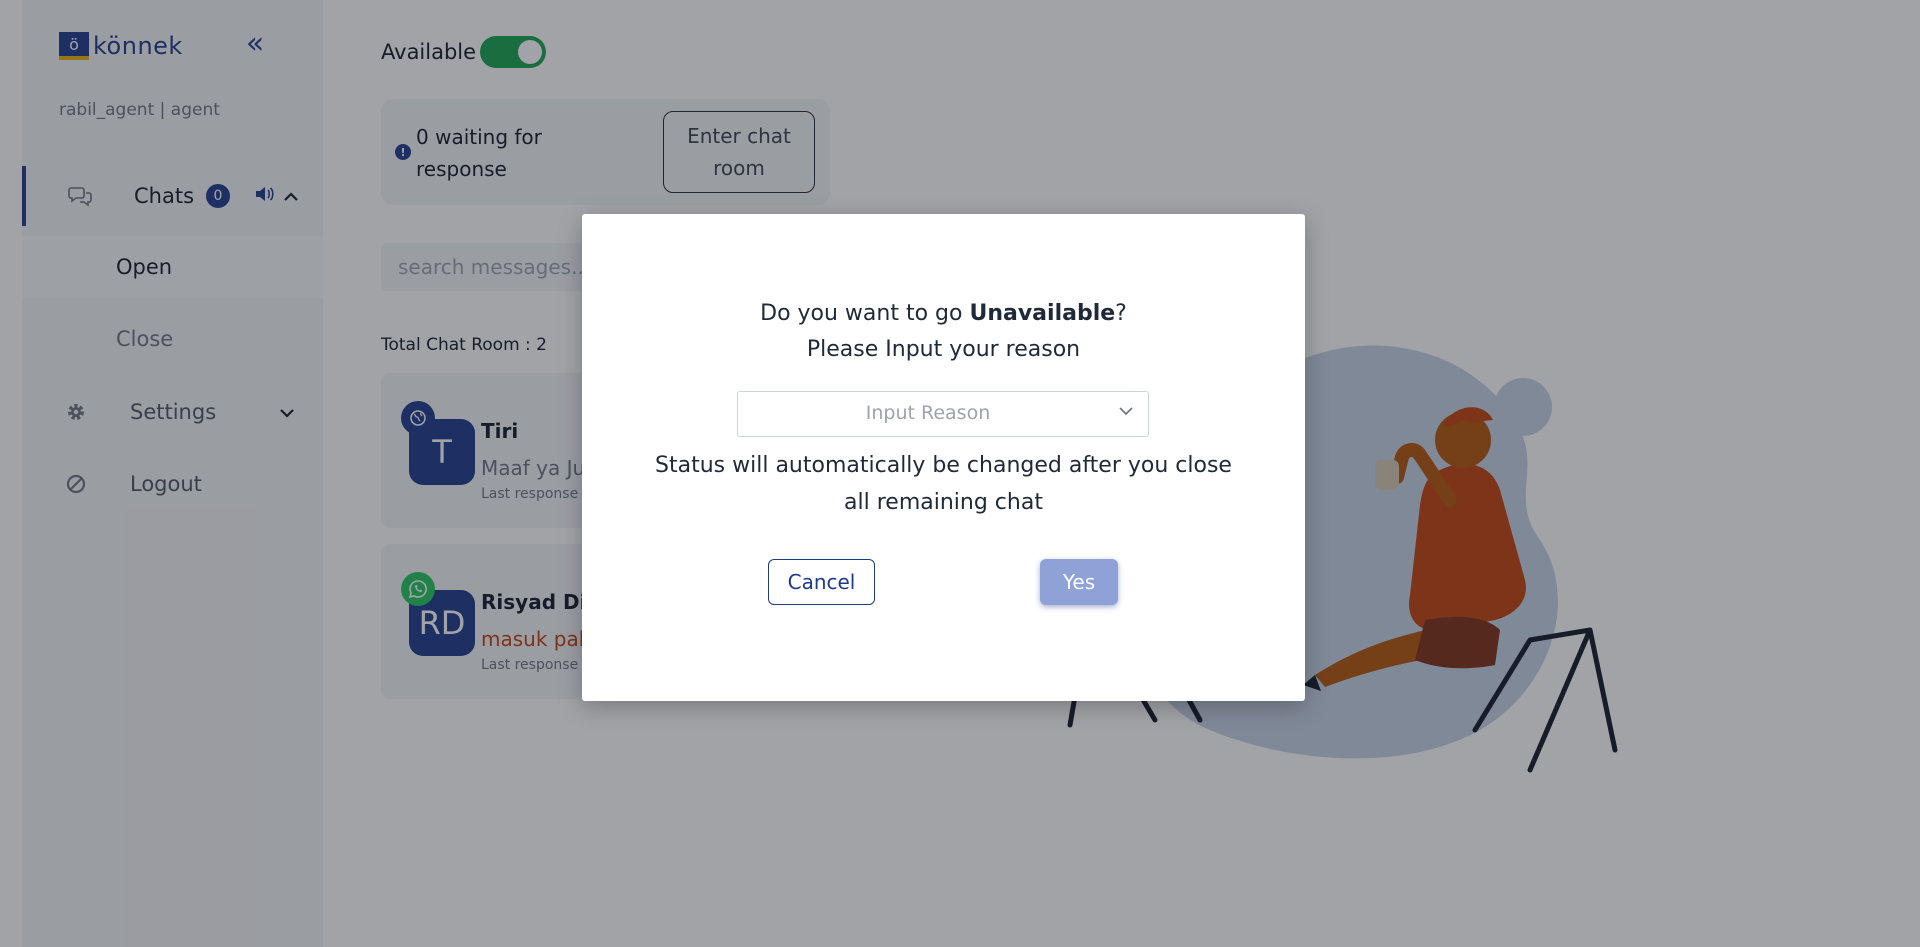 The width and height of the screenshot is (1920, 947). What do you see at coordinates (1121, 313) in the screenshot?
I see `dialog-question-suffix: ?` at bounding box center [1121, 313].